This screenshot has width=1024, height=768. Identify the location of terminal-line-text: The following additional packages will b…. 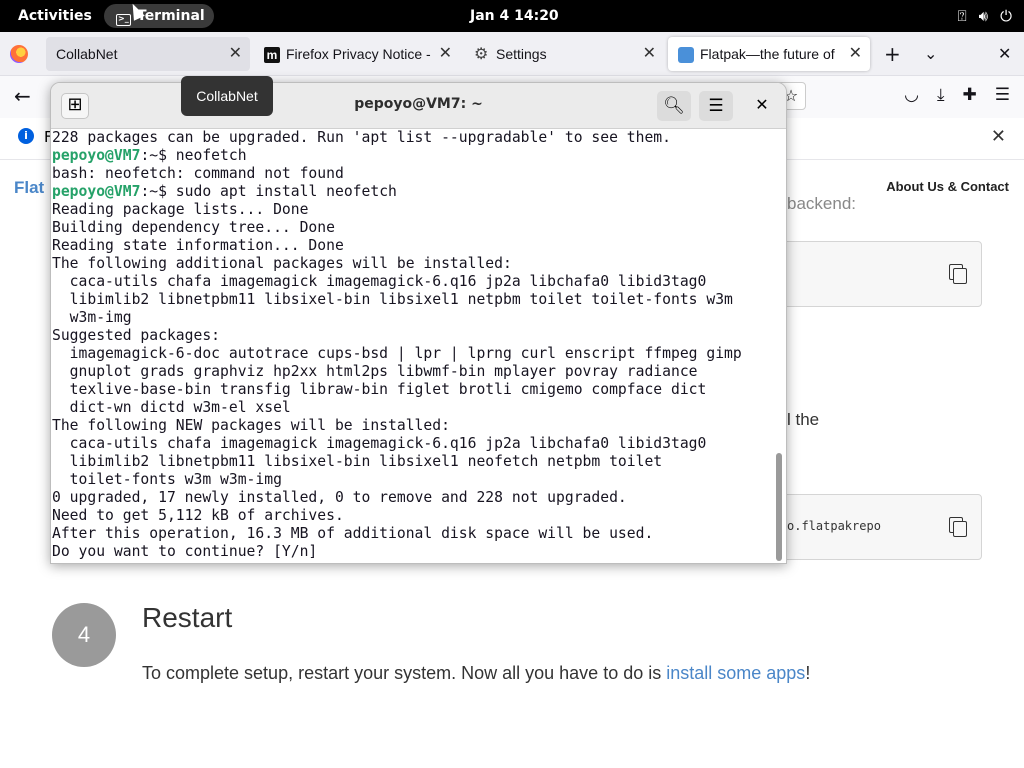
(282, 263).